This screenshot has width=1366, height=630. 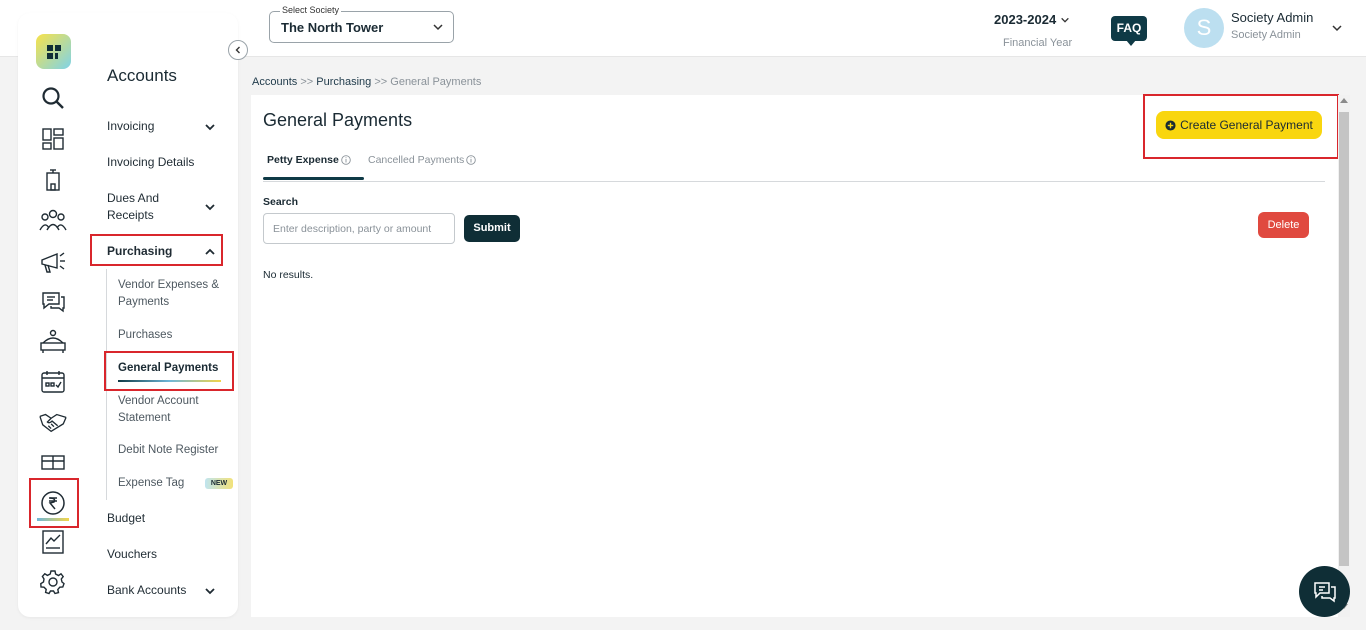 I want to click on chevron-left-icon, so click(x=237, y=50).